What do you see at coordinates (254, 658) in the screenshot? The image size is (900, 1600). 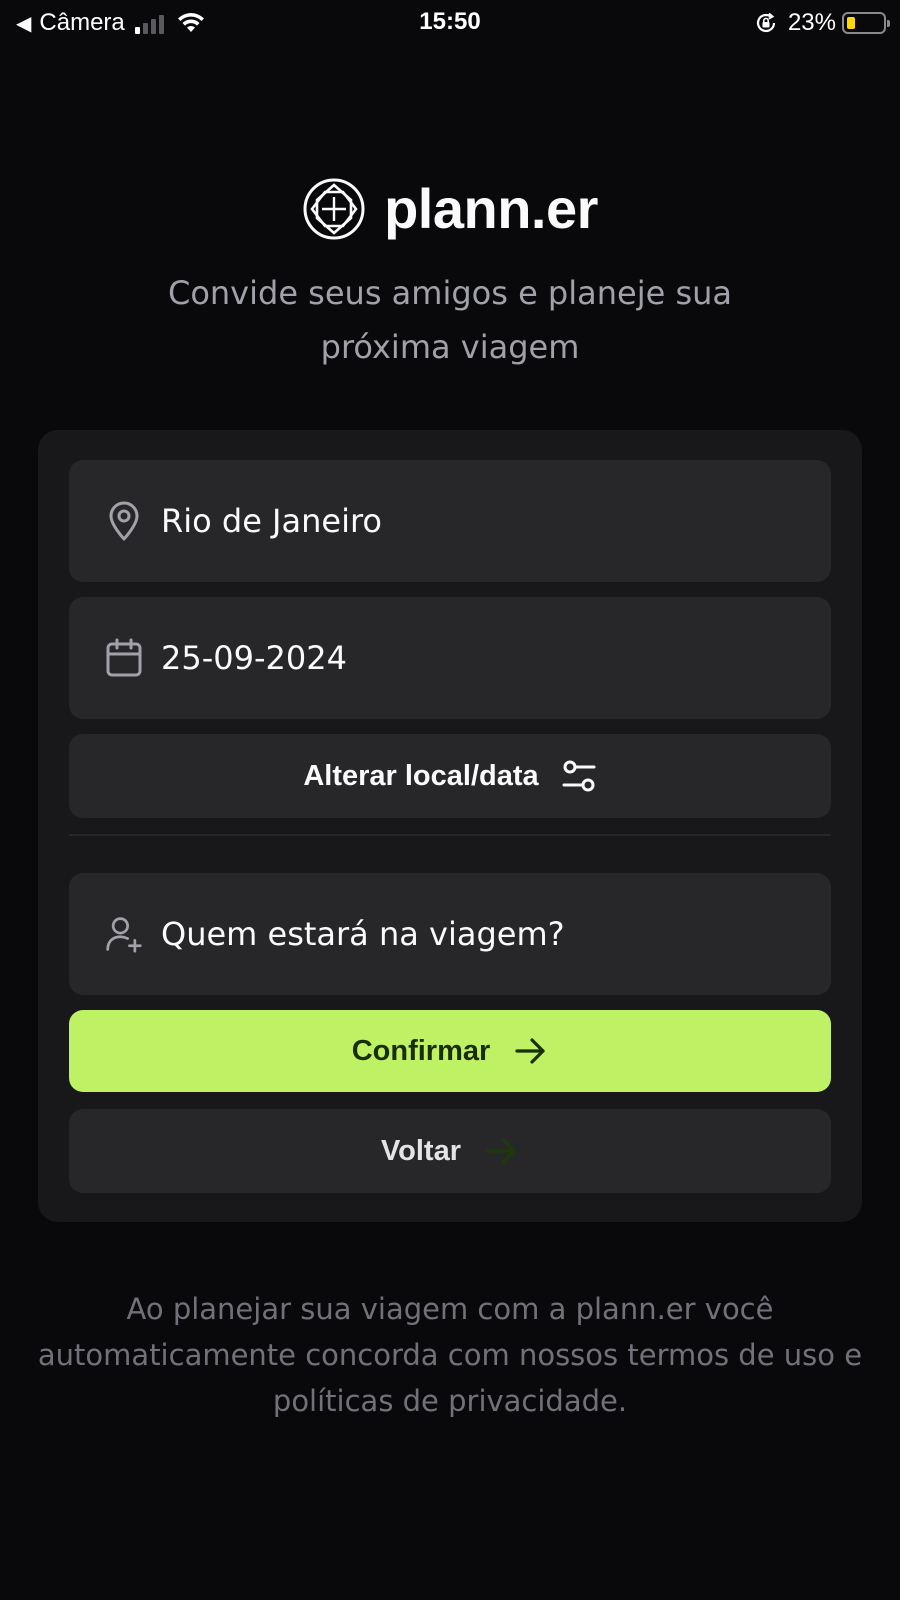 I see `date-value: 25-09-2024` at bounding box center [254, 658].